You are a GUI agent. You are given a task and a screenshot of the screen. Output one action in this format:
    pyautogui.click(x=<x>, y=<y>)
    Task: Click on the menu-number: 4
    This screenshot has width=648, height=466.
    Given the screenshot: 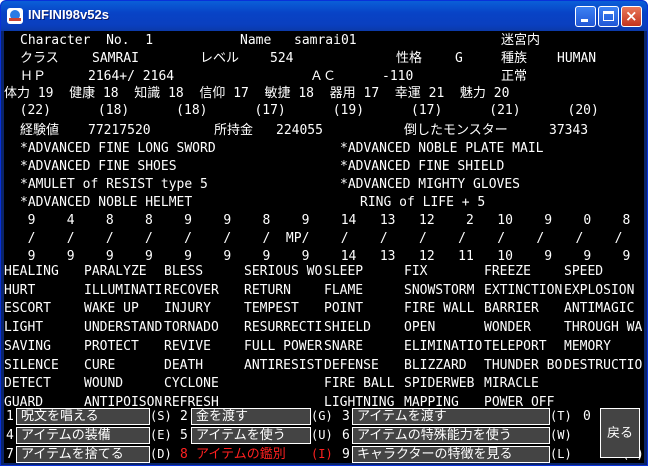 What is the action you would take?
    pyautogui.click(x=10, y=435)
    